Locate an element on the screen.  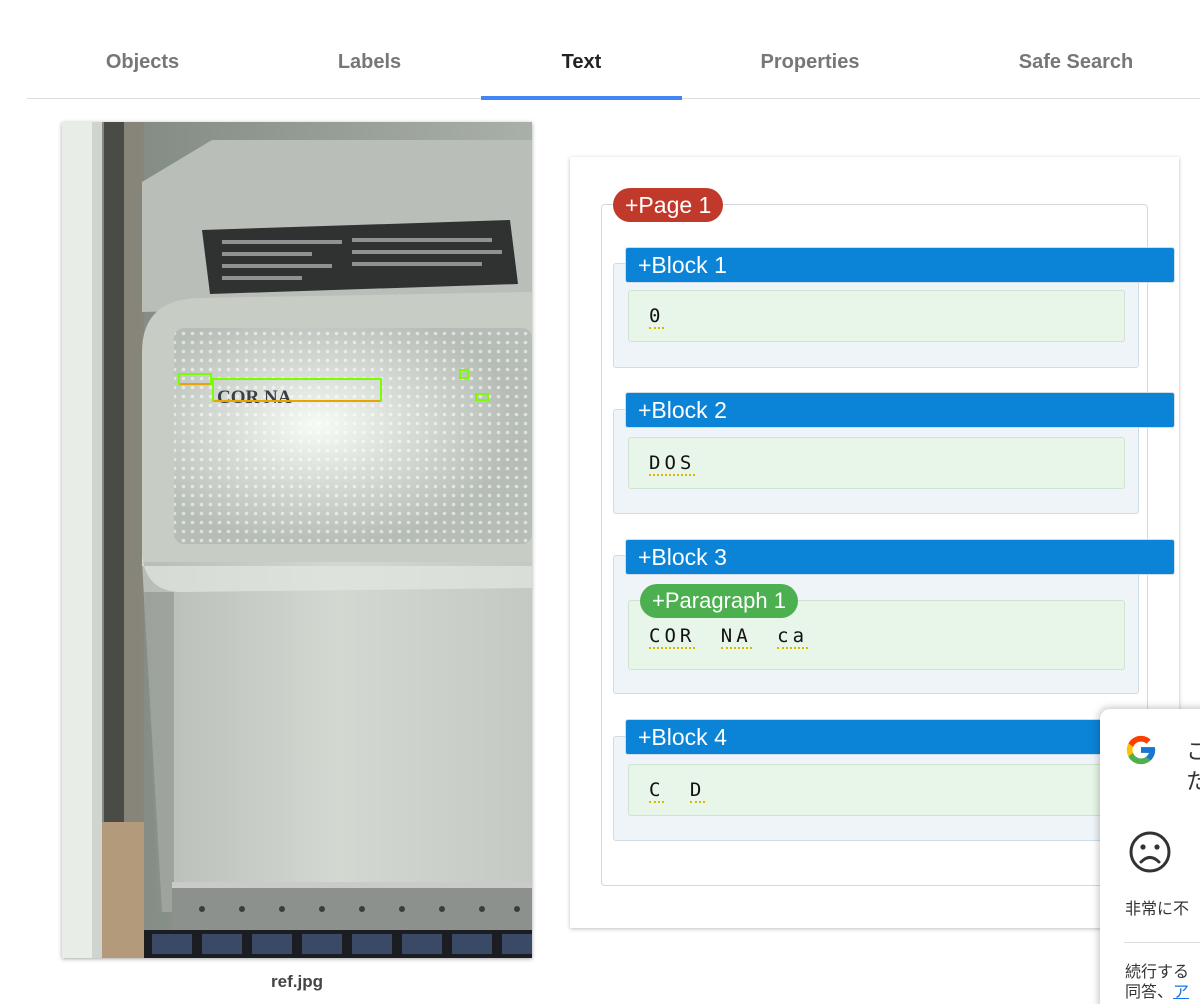
block-1-text: 0 is located at coordinates (876, 316).